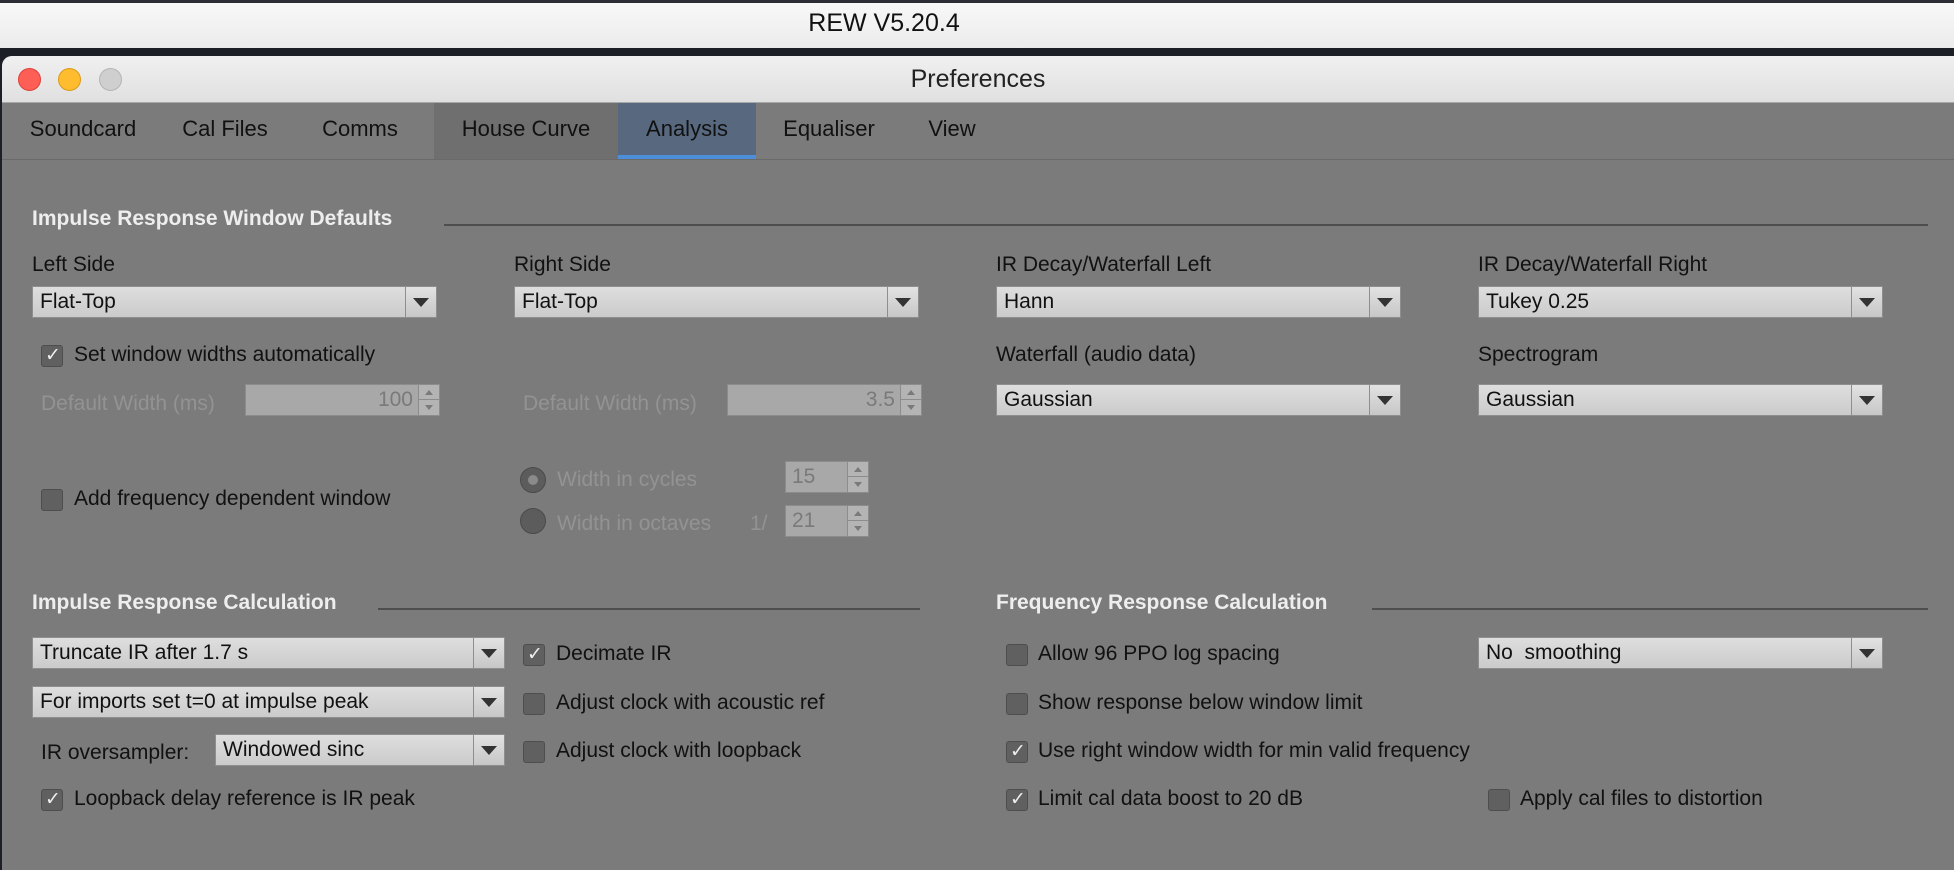 The width and height of the screenshot is (1954, 870). I want to click on clock-loopback-checkbox, so click(534, 752).